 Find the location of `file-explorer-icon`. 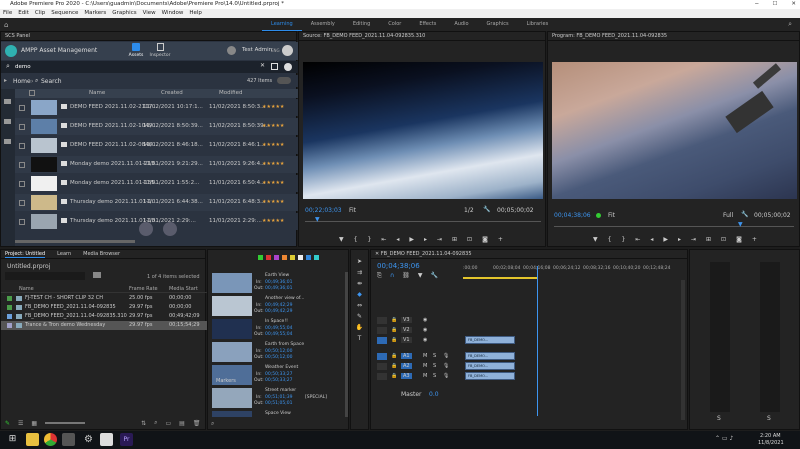

file-explorer-icon is located at coordinates (32, 439).